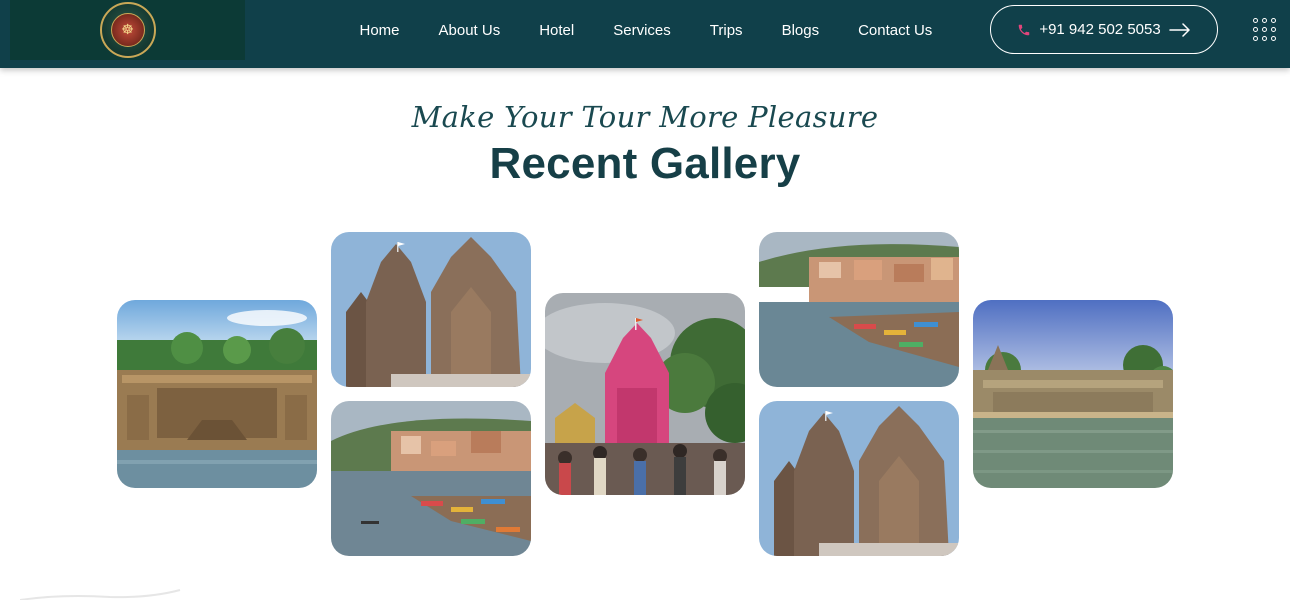  Describe the element at coordinates (100, 594) in the screenshot. I see `footer-decoration` at that location.